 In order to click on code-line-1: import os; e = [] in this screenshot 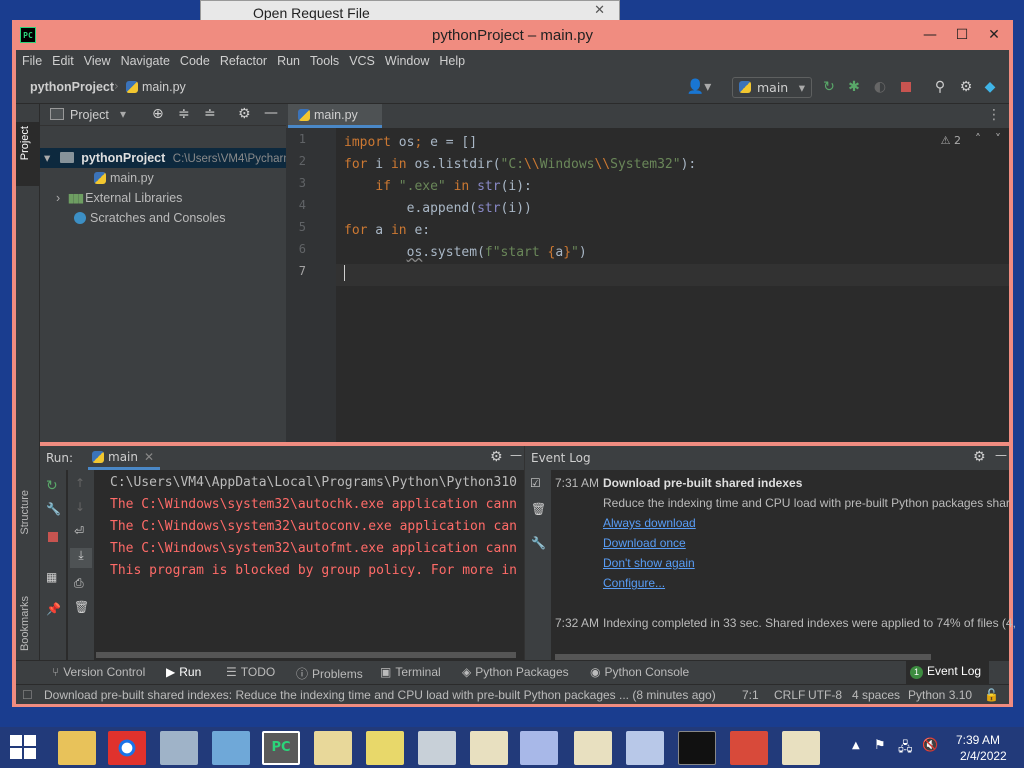, I will do `click(410, 143)`.